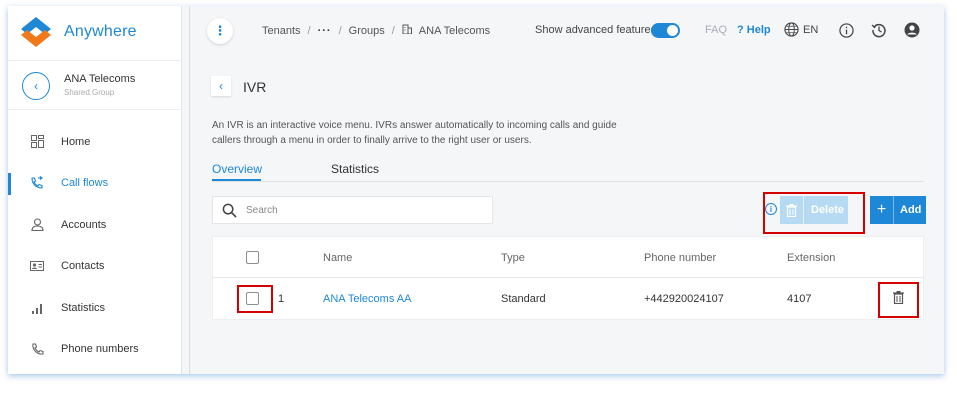  What do you see at coordinates (568, 171) in the screenshot?
I see `tab-bar: Overview Statistics` at bounding box center [568, 171].